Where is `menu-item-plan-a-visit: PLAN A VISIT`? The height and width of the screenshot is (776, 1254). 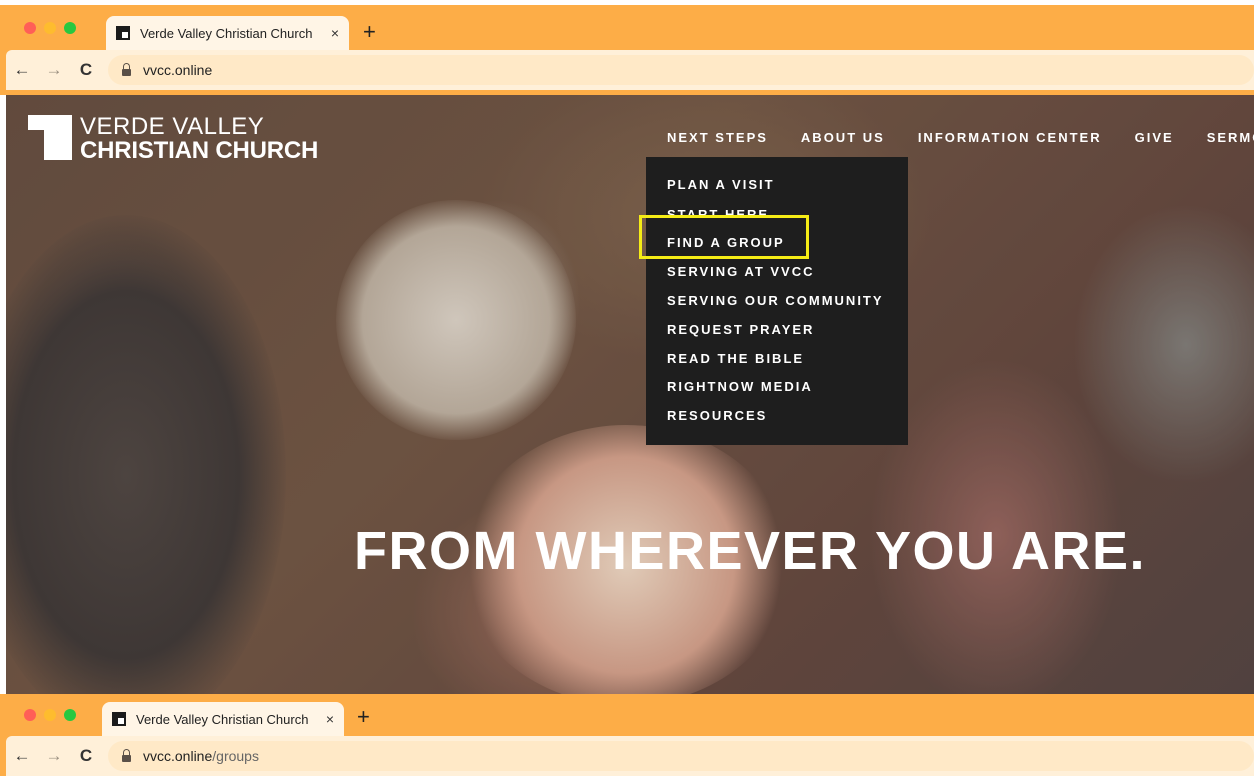 menu-item-plan-a-visit: PLAN A VISIT is located at coordinates (721, 184).